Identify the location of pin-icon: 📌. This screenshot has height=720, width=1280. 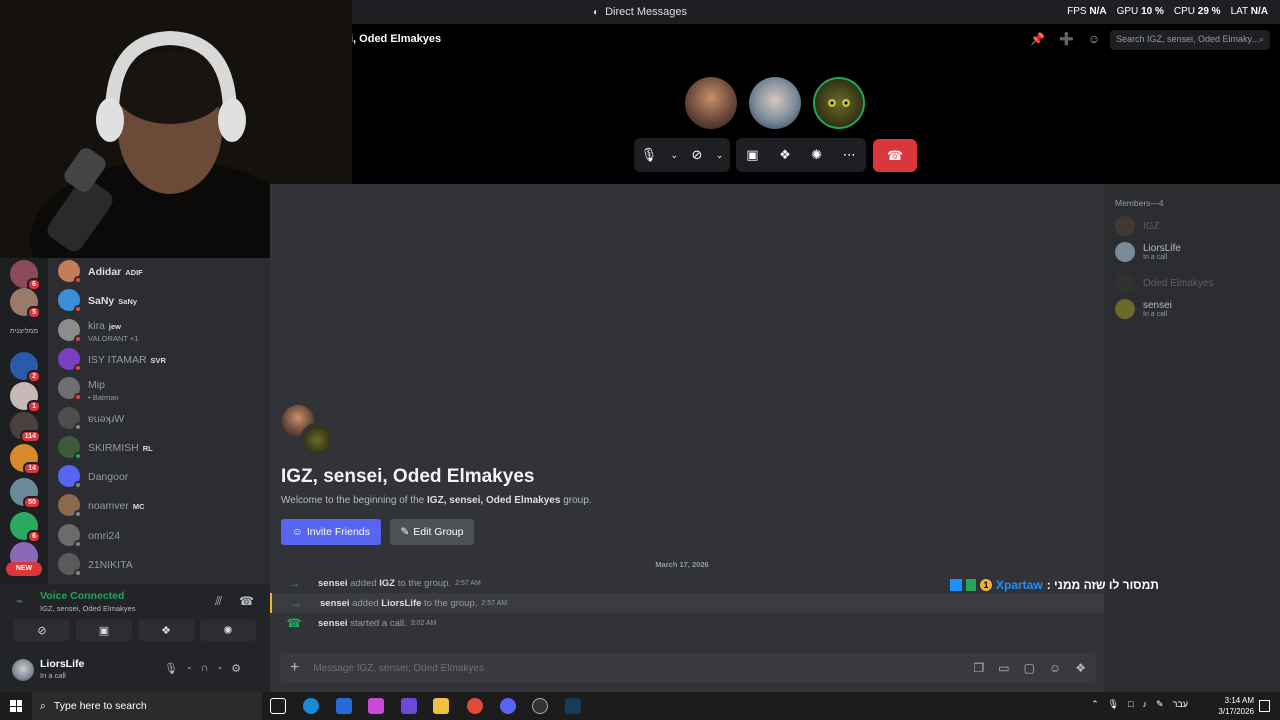
(1037, 39).